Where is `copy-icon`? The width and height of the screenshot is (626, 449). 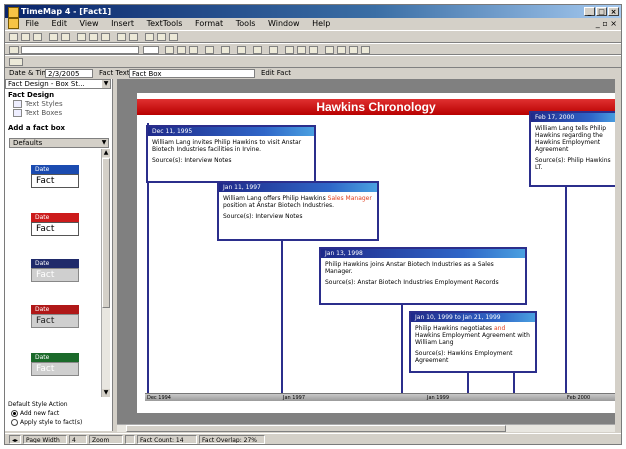
copy-icon is located at coordinates (93, 37).